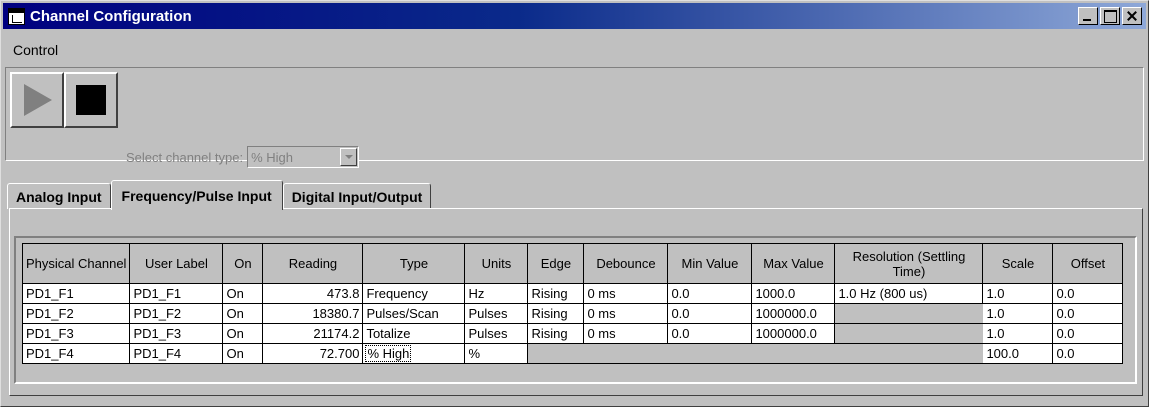 This screenshot has height=407, width=1149. What do you see at coordinates (76, 313) in the screenshot?
I see `cell-physical-channel: PD1_F2` at bounding box center [76, 313].